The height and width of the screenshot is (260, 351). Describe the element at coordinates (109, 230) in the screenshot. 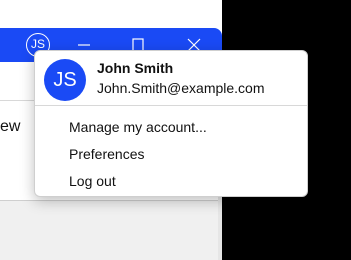

I see `content-panel` at that location.